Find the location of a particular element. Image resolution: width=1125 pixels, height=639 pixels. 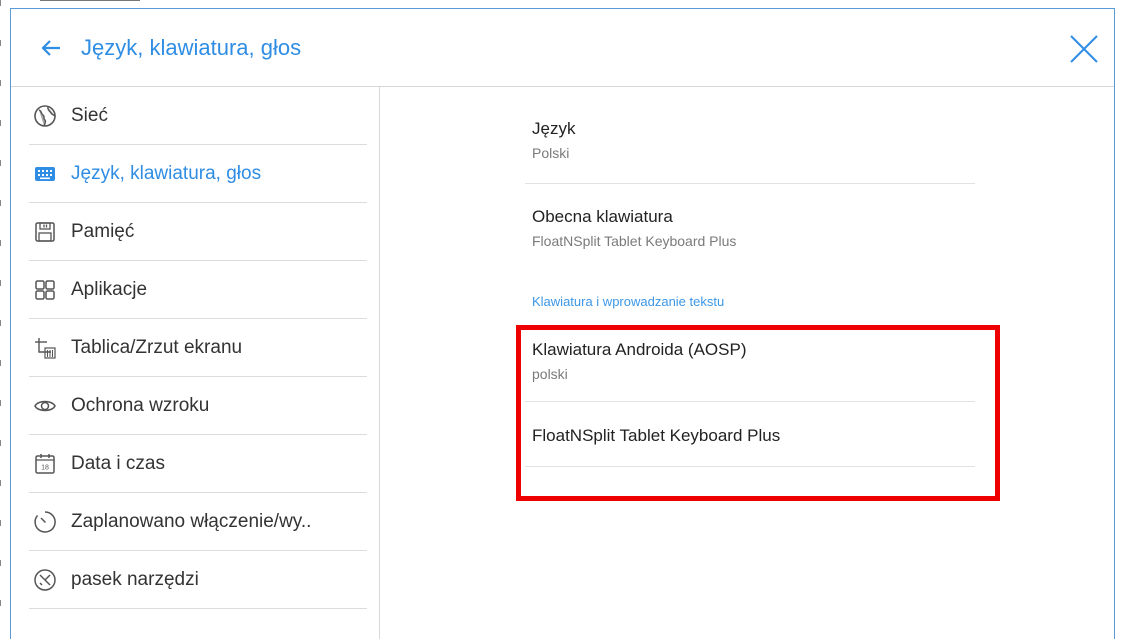

save-icon is located at coordinates (45, 232).